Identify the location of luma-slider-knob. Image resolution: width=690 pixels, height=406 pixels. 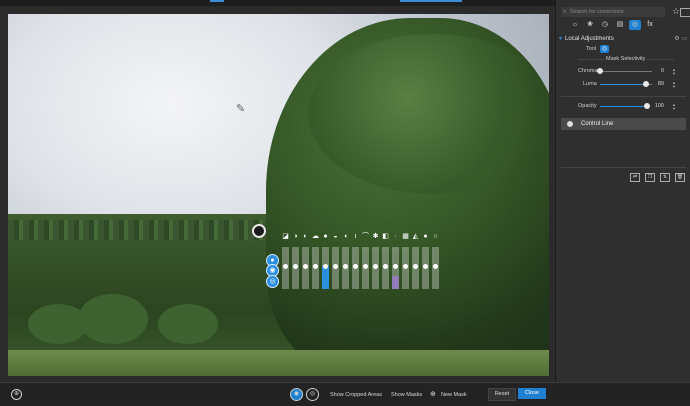
(646, 84).